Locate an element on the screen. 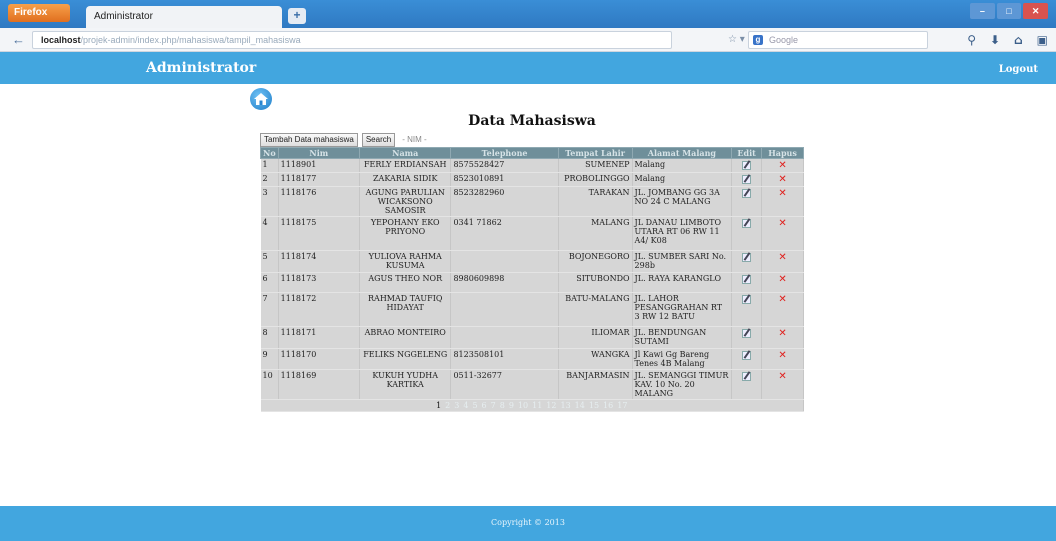 The width and height of the screenshot is (1056, 541). cell-tempat-lahir: BOJONEGORO is located at coordinates (595, 261).